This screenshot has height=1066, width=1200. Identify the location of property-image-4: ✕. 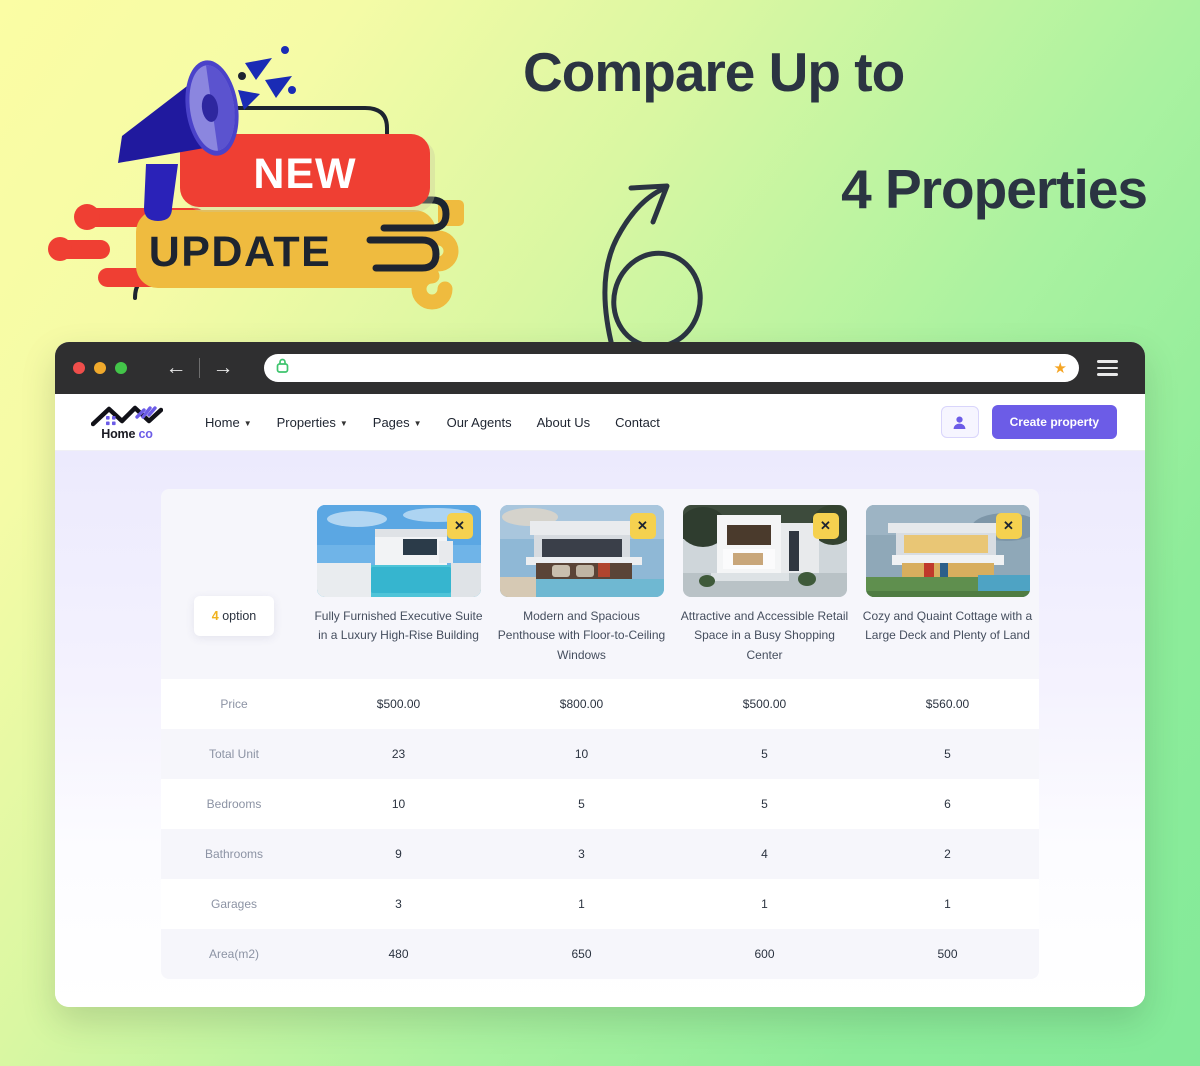
(947, 551).